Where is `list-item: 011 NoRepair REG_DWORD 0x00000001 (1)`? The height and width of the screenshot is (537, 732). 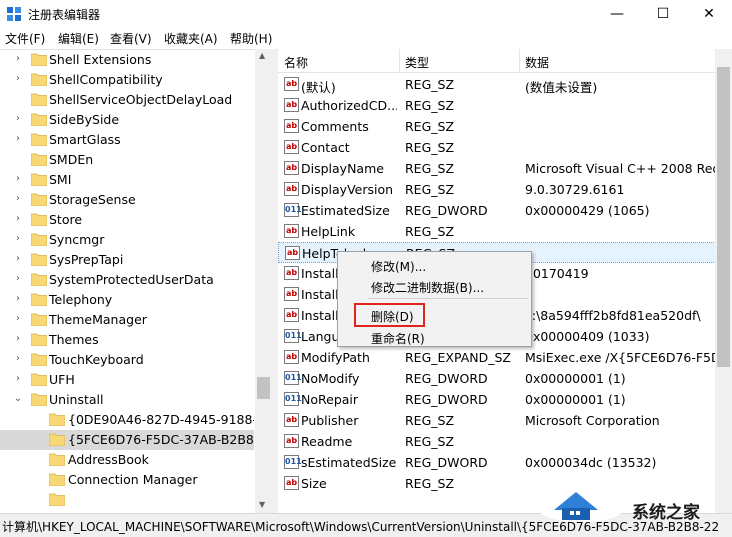 list-item: 011 NoRepair REG_DWORD 0x00000001 (1) is located at coordinates (497, 399).